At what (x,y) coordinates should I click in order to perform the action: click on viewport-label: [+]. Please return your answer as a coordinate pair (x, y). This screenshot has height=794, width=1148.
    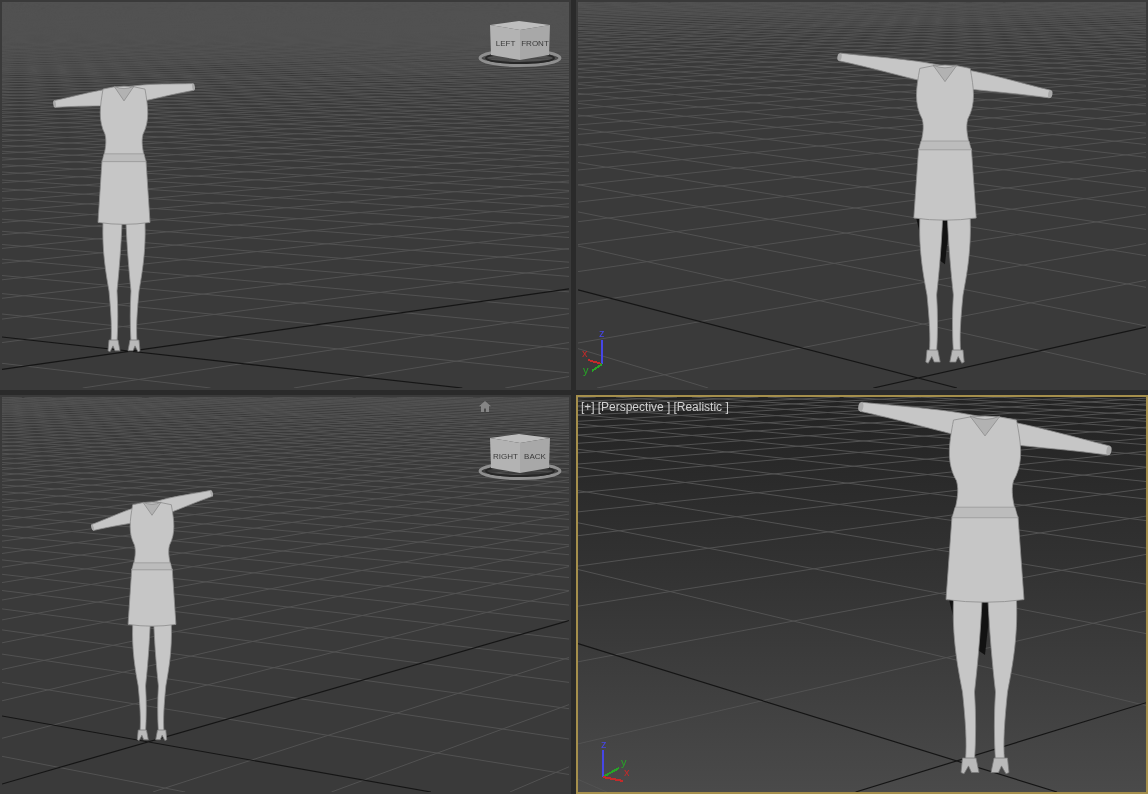
    Looking at the image, I should click on (588, 407).